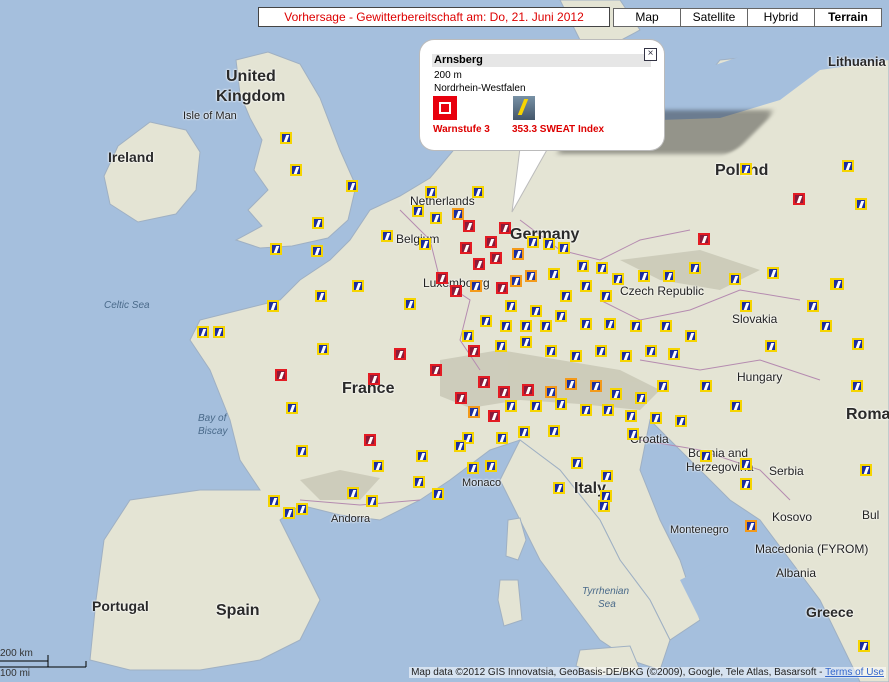 The width and height of the screenshot is (889, 682). I want to click on map-type-map-button: Map, so click(647, 17).